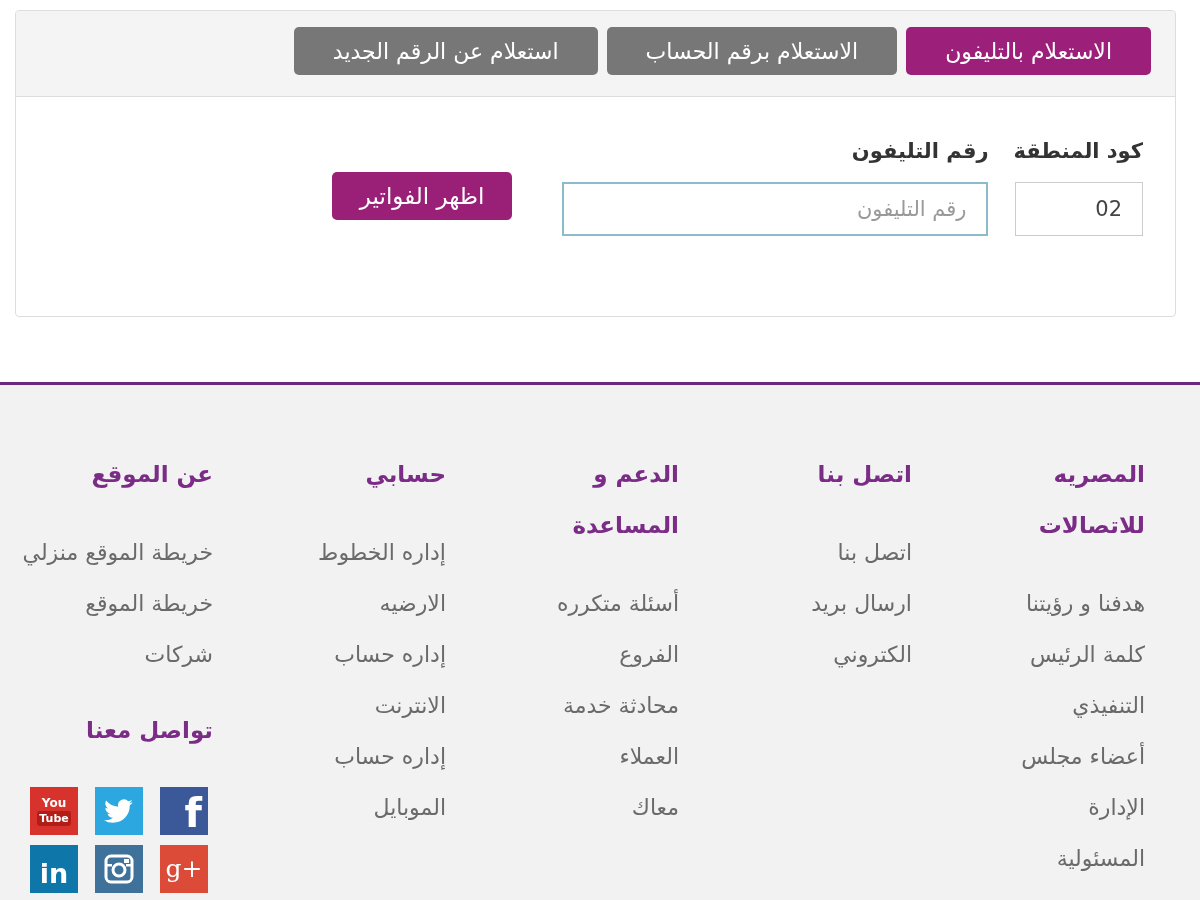 The image size is (1200, 900). I want to click on footer-link: المسئولية, so click(1100, 858).